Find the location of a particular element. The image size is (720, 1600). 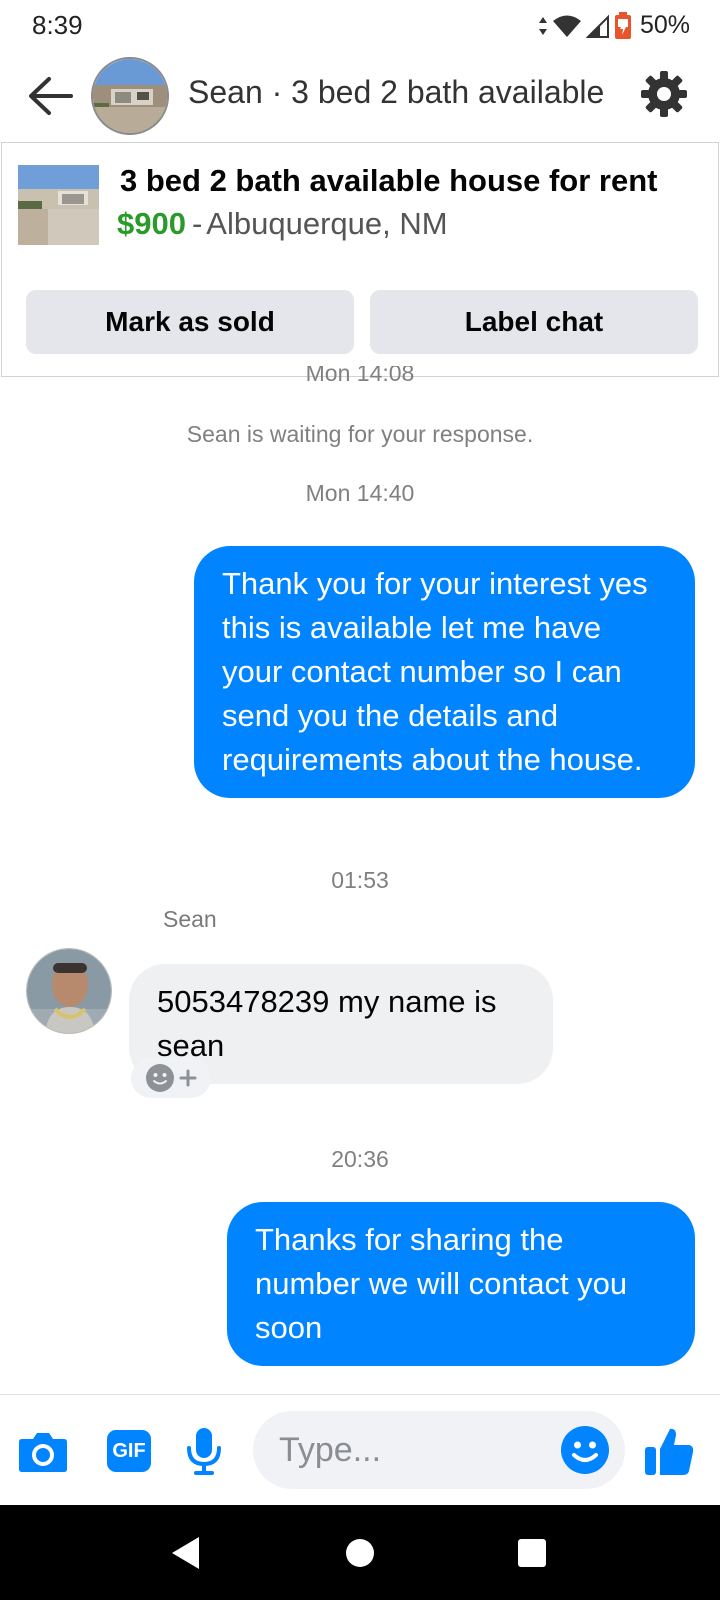

timestamp-clipped: Mon 14:08 is located at coordinates (360, 375).